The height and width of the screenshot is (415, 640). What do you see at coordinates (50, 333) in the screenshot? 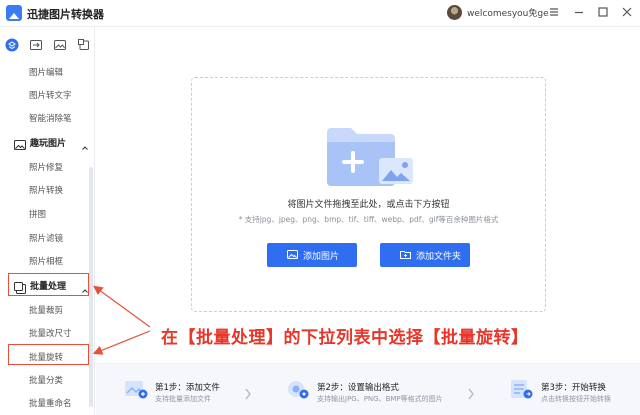
I see `sidebar-item-batch-resize: 批量改尺寸` at bounding box center [50, 333].